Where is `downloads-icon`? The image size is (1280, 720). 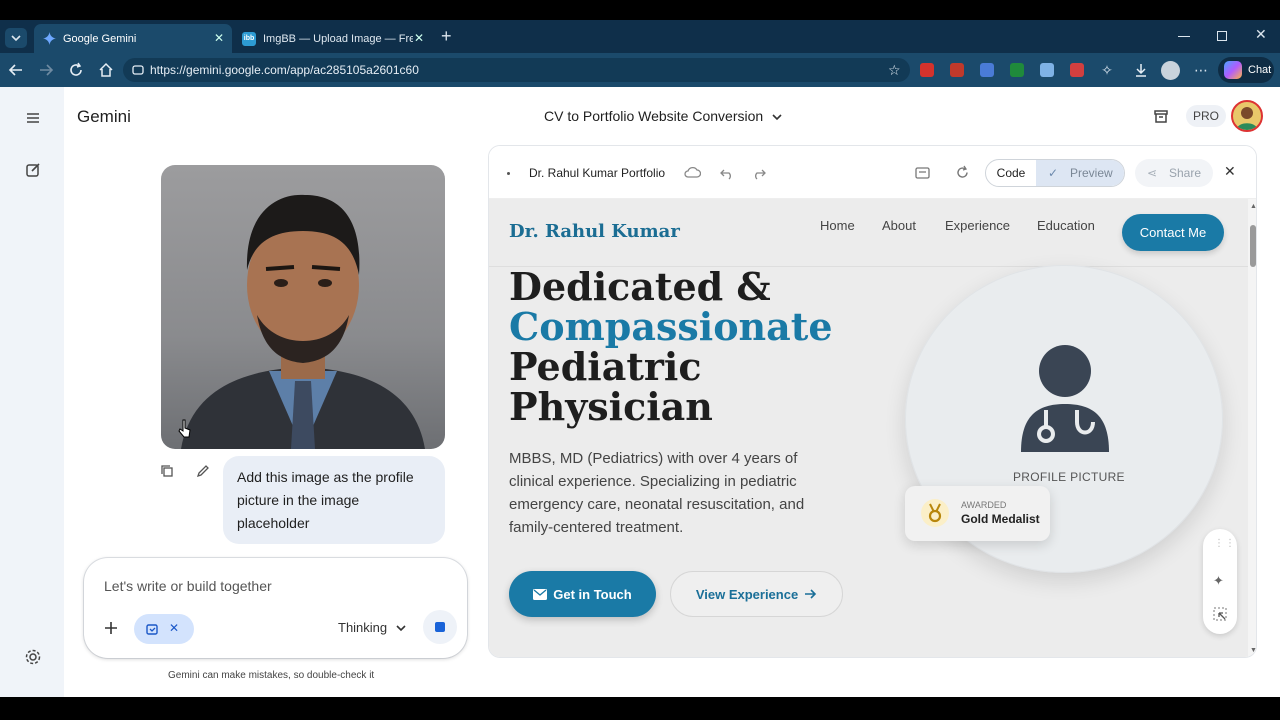 downloads-icon is located at coordinates (1141, 70).